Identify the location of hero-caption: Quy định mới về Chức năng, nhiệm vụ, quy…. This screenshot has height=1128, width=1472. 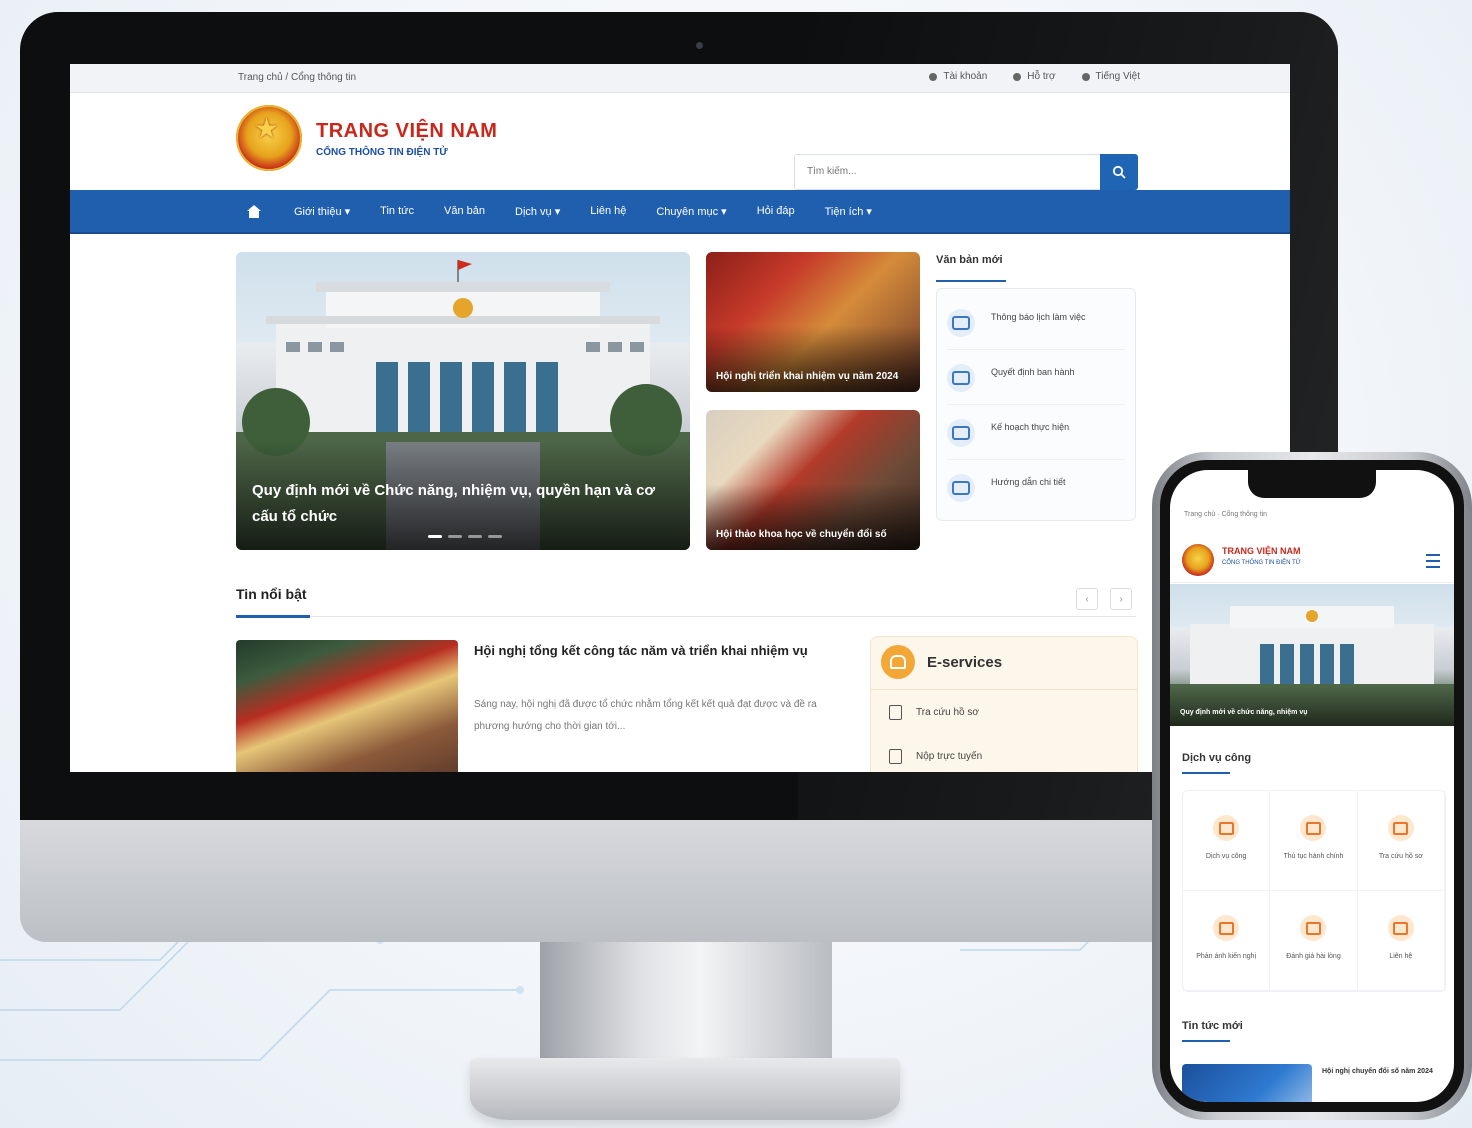
(462, 504).